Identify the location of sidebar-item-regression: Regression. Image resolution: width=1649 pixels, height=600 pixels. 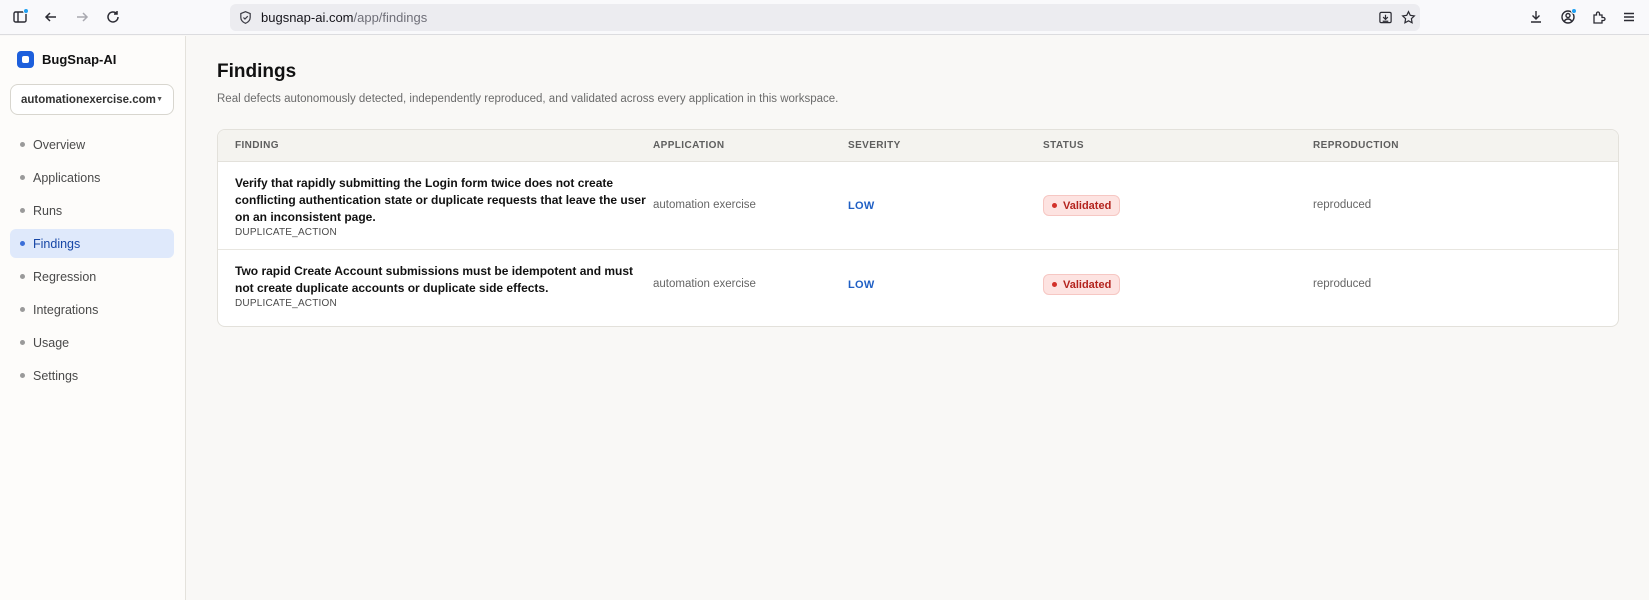
(92, 276).